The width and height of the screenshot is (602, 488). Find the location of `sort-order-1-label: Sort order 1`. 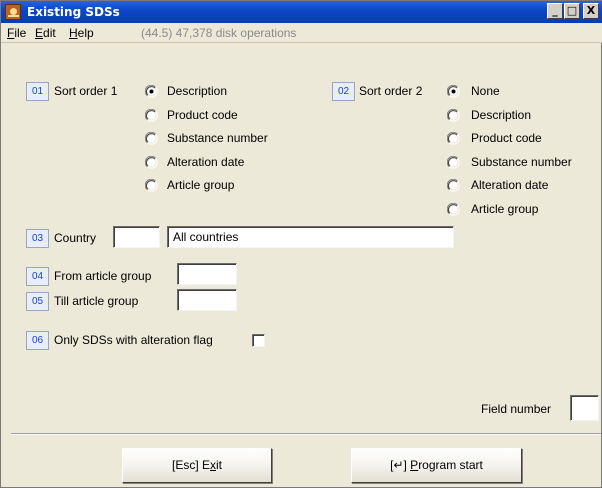

sort-order-1-label: Sort order 1 is located at coordinates (86, 91).